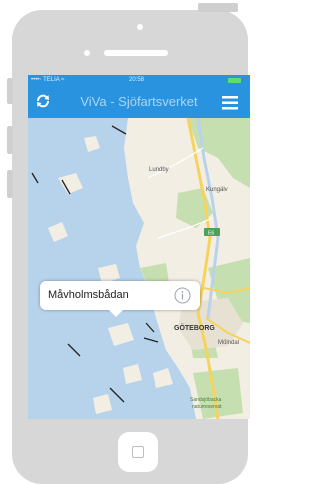 This screenshot has width=320, height=485. What do you see at coordinates (217, 190) in the screenshot?
I see `map-label-kungalv: Kungälv` at bounding box center [217, 190].